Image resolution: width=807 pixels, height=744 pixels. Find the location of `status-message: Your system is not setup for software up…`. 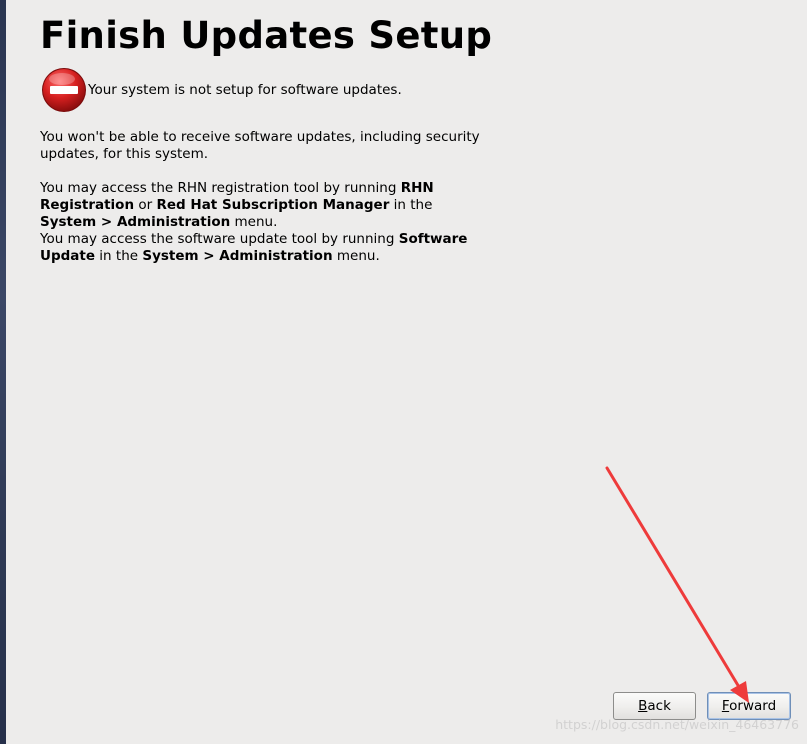

status-message: Your system is not setup for software up… is located at coordinates (245, 90).